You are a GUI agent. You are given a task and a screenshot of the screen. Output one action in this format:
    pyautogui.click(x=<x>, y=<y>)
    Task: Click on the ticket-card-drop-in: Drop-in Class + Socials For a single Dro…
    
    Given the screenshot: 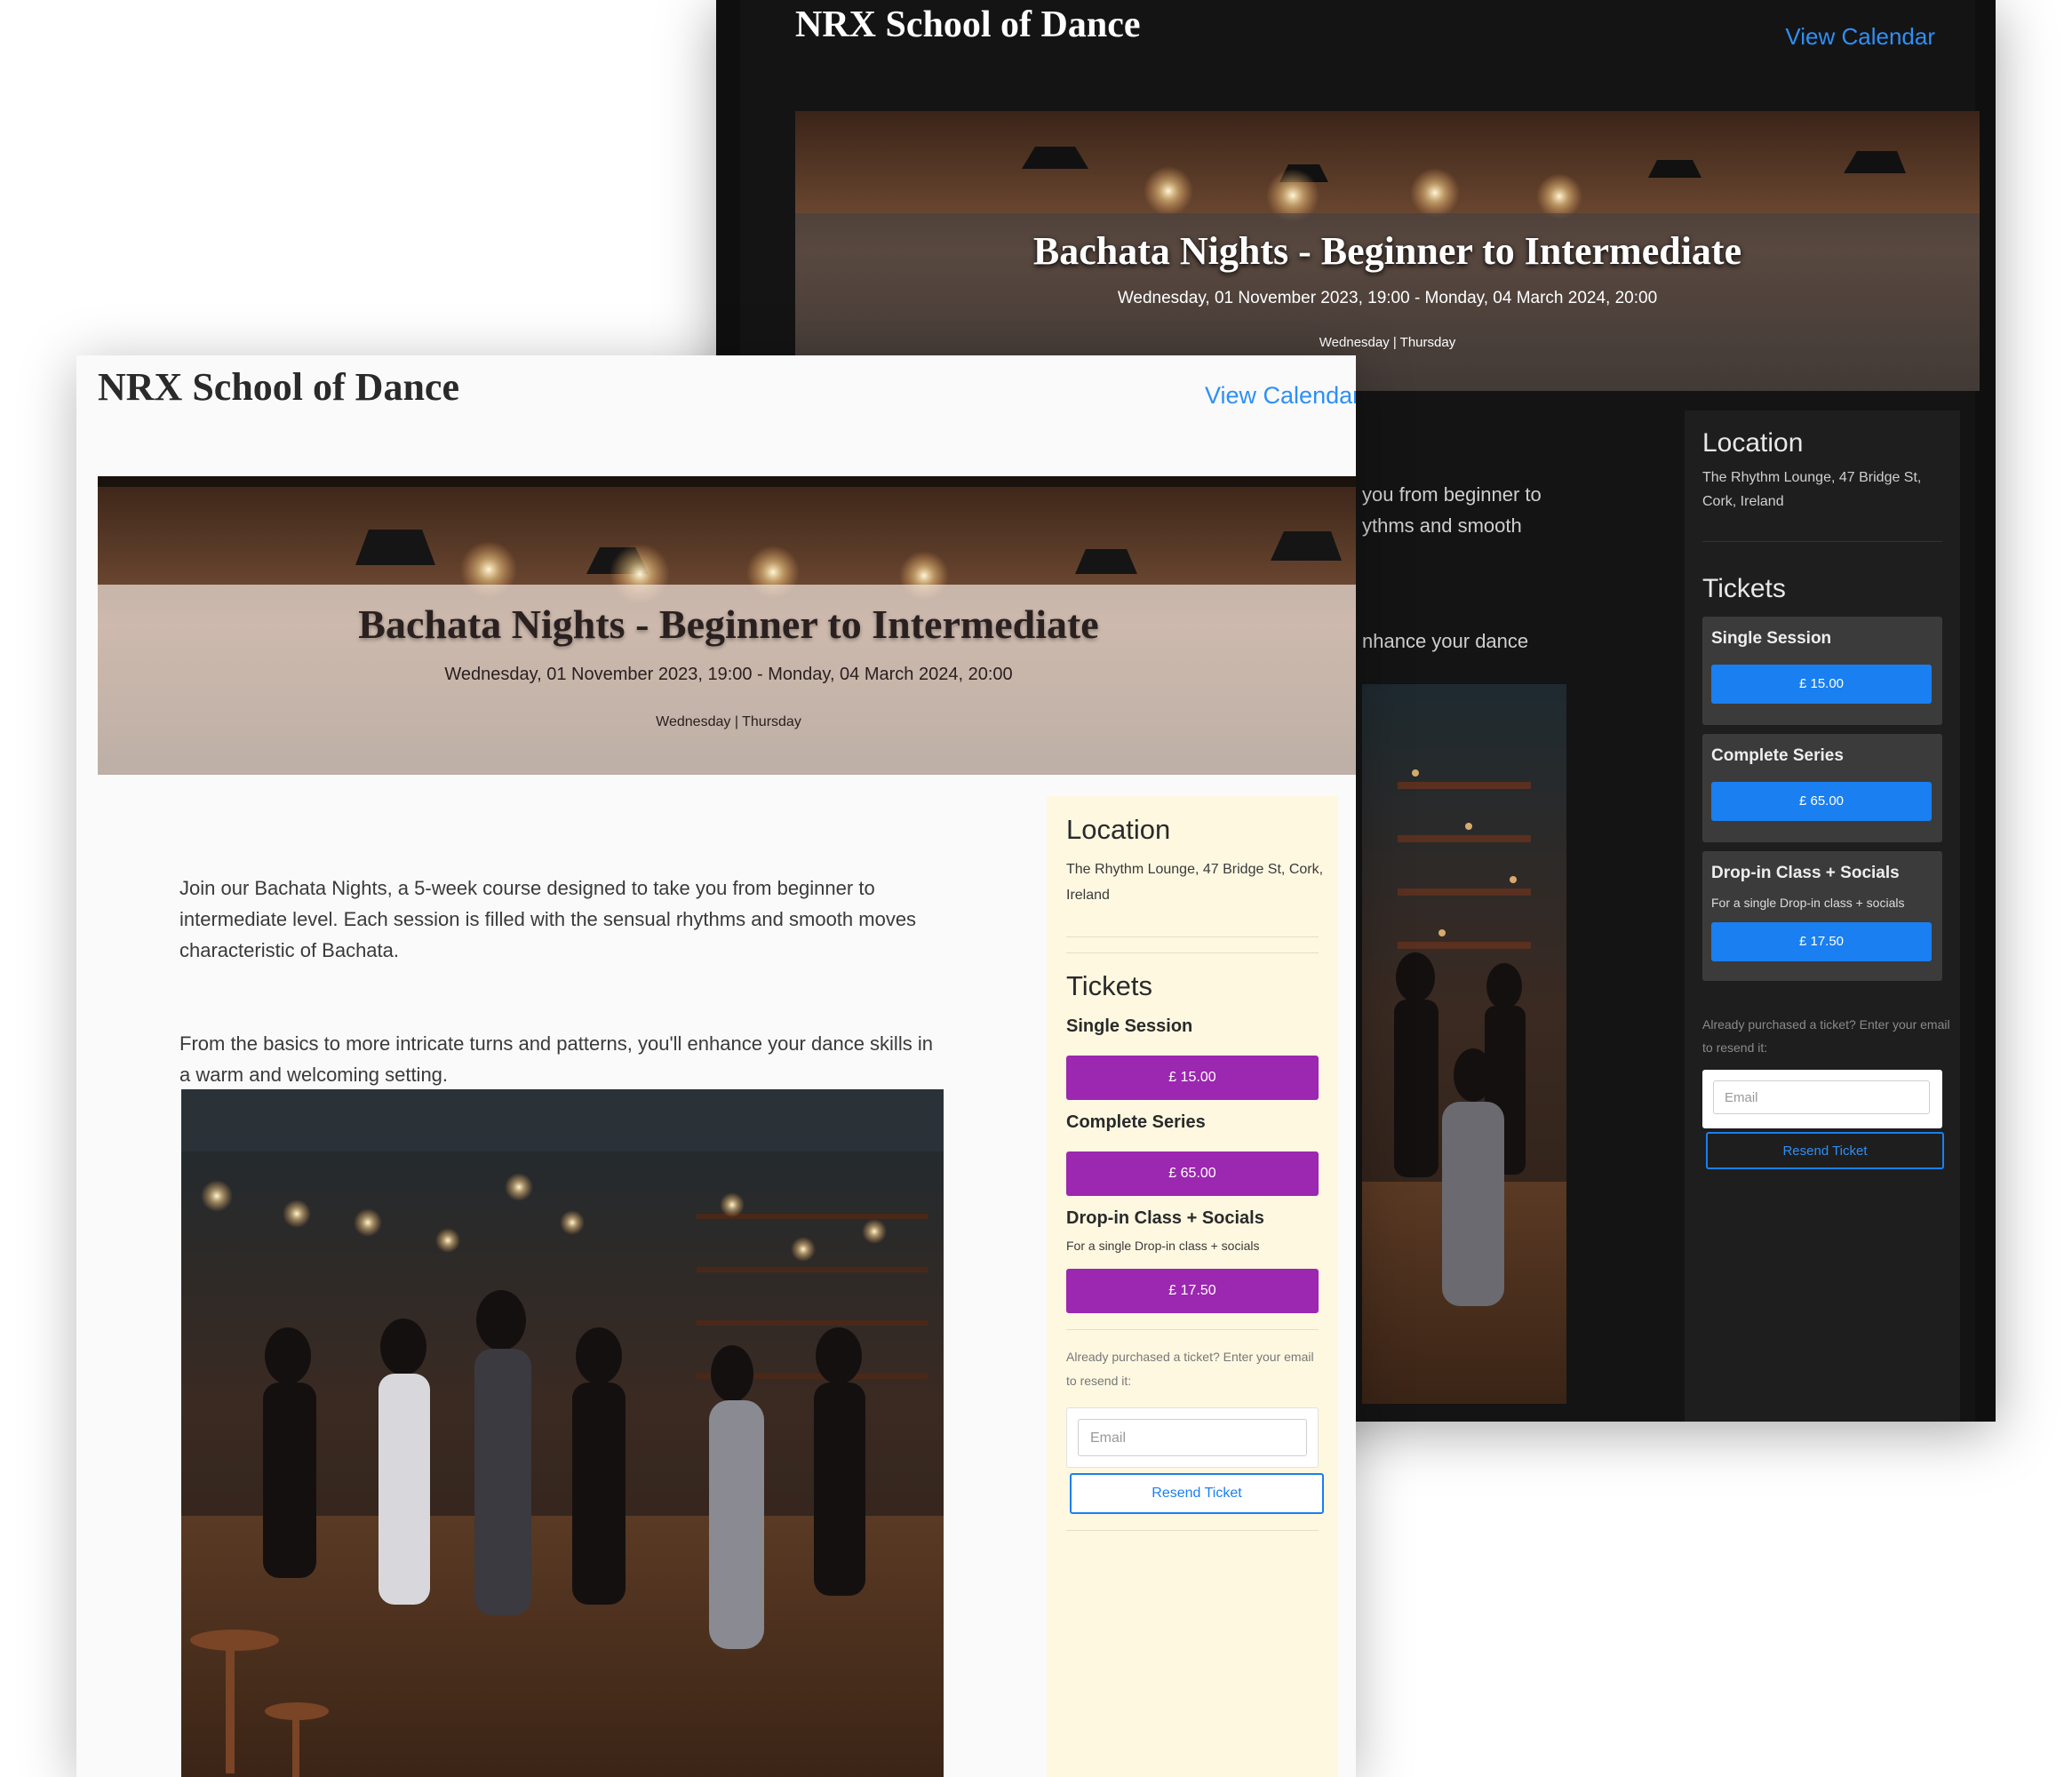 What is the action you would take?
    pyautogui.click(x=1822, y=916)
    